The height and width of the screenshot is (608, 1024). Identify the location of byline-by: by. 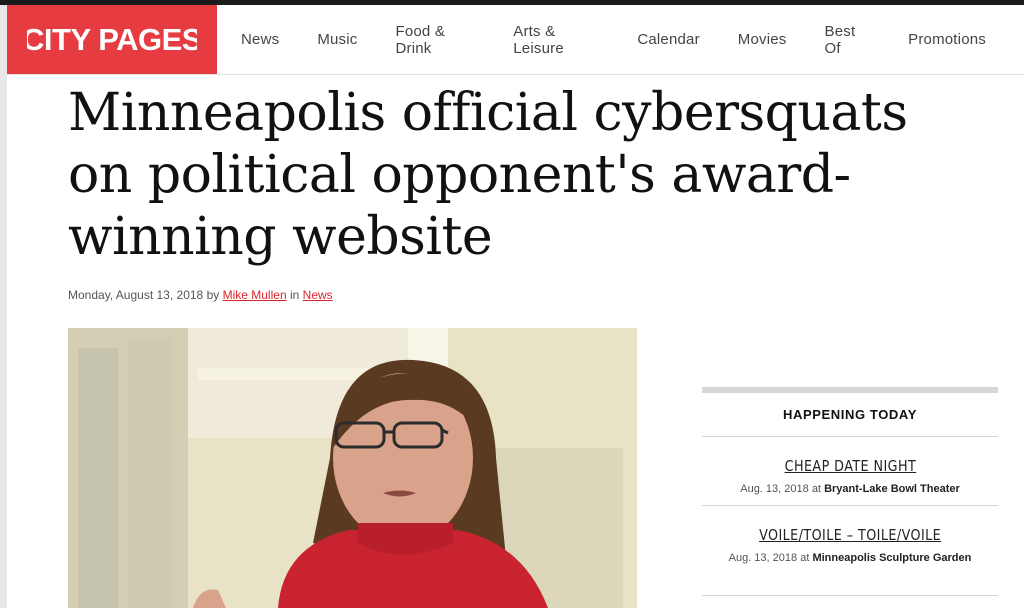
(213, 295).